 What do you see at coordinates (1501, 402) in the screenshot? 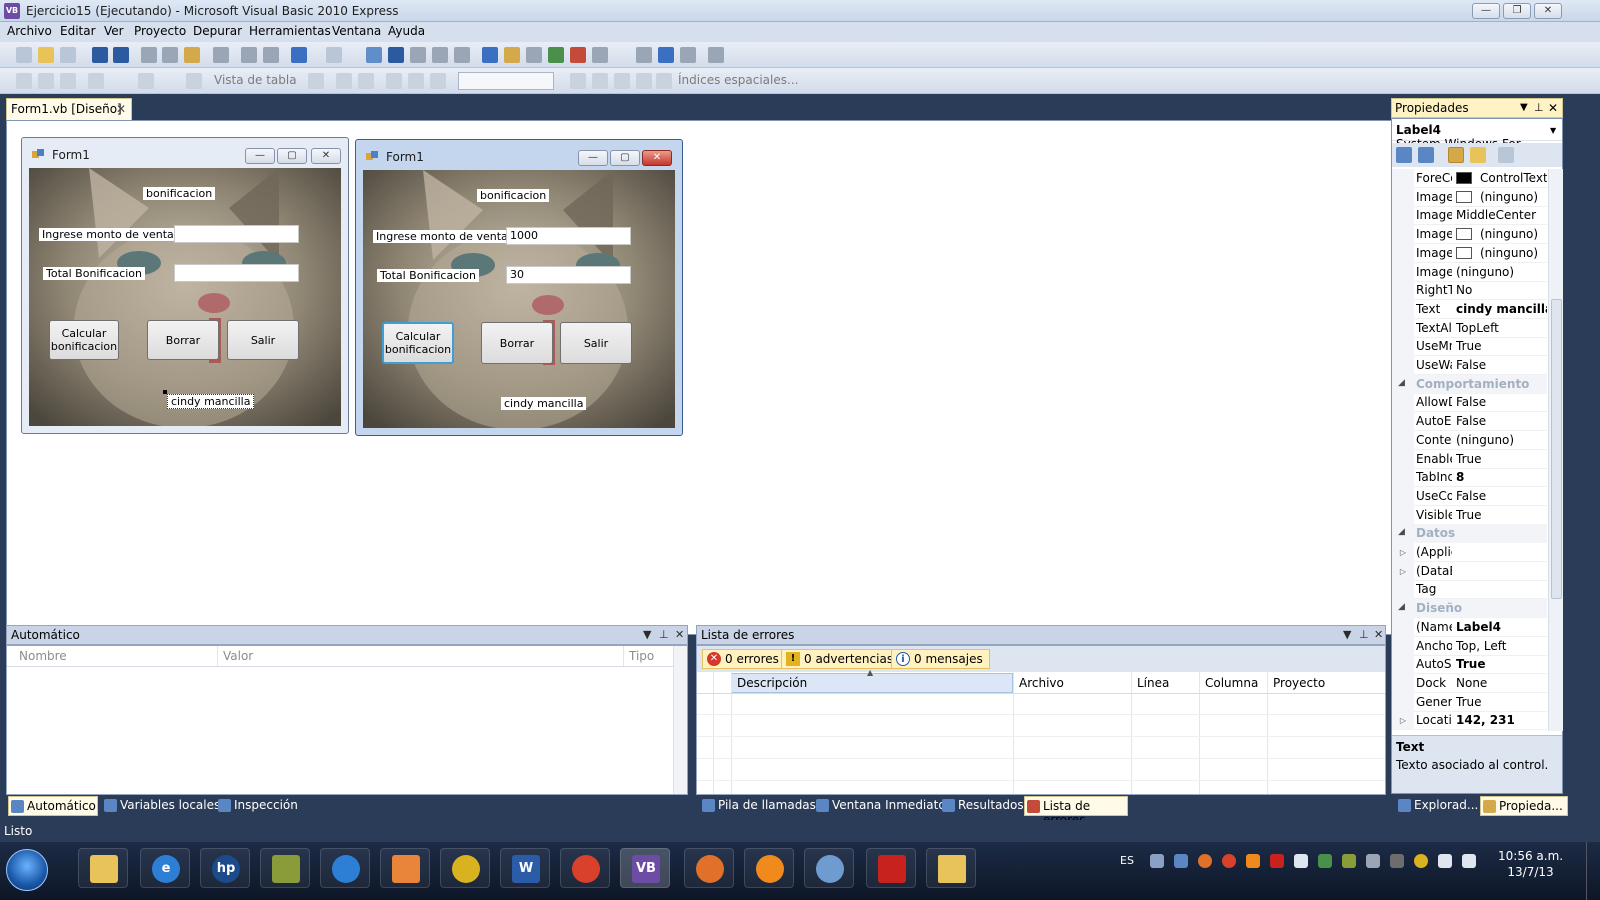
I see `property-value: False` at bounding box center [1501, 402].